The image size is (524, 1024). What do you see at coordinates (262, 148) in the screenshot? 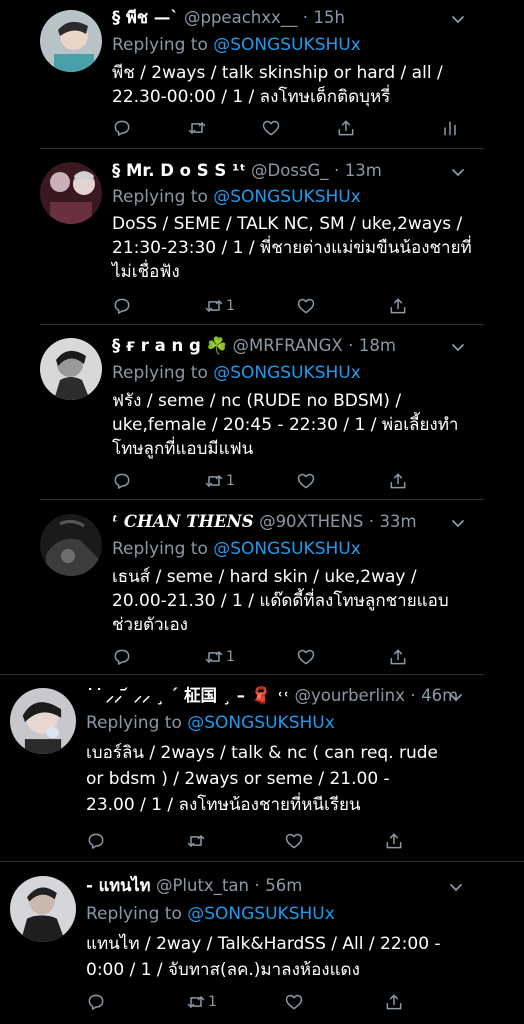
I see `divider` at bounding box center [262, 148].